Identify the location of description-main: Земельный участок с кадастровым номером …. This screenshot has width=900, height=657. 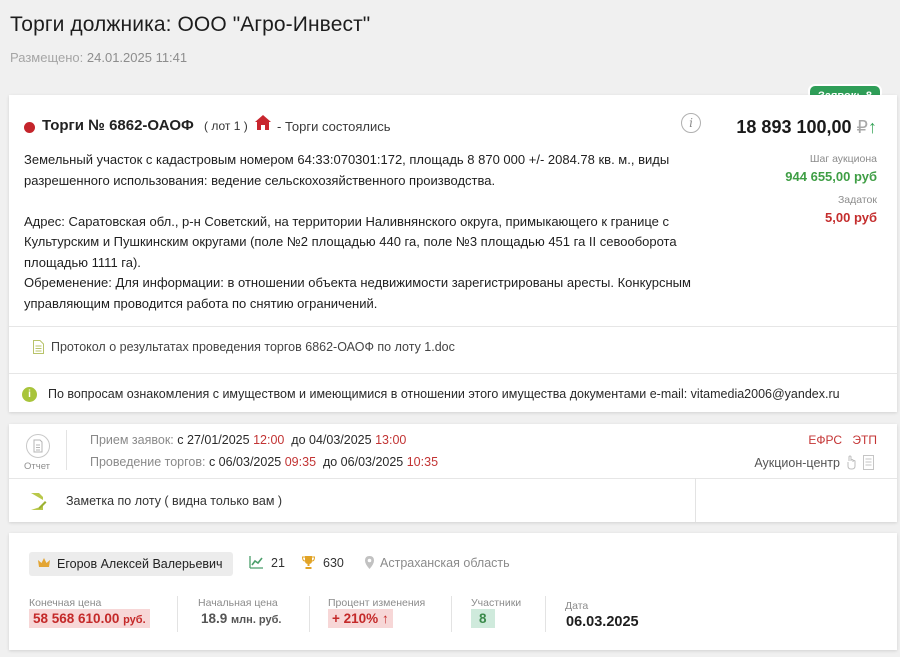
(347, 170).